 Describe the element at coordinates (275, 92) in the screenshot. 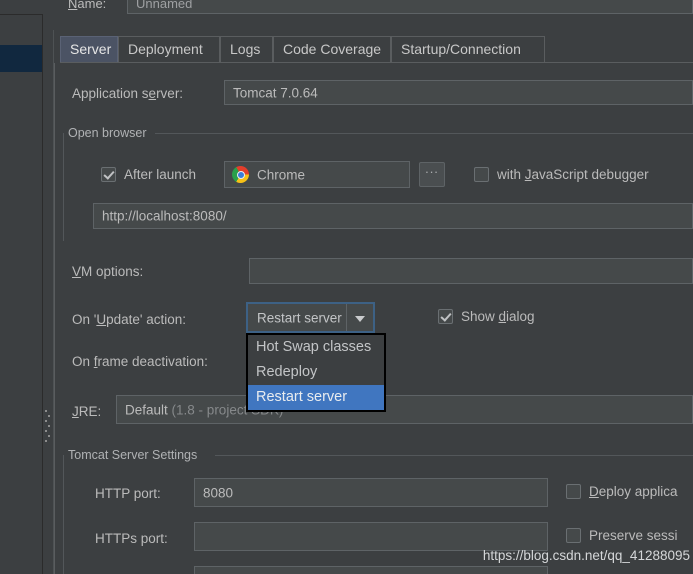

I see `application-server-value: Tomcat 7.0.64` at that location.